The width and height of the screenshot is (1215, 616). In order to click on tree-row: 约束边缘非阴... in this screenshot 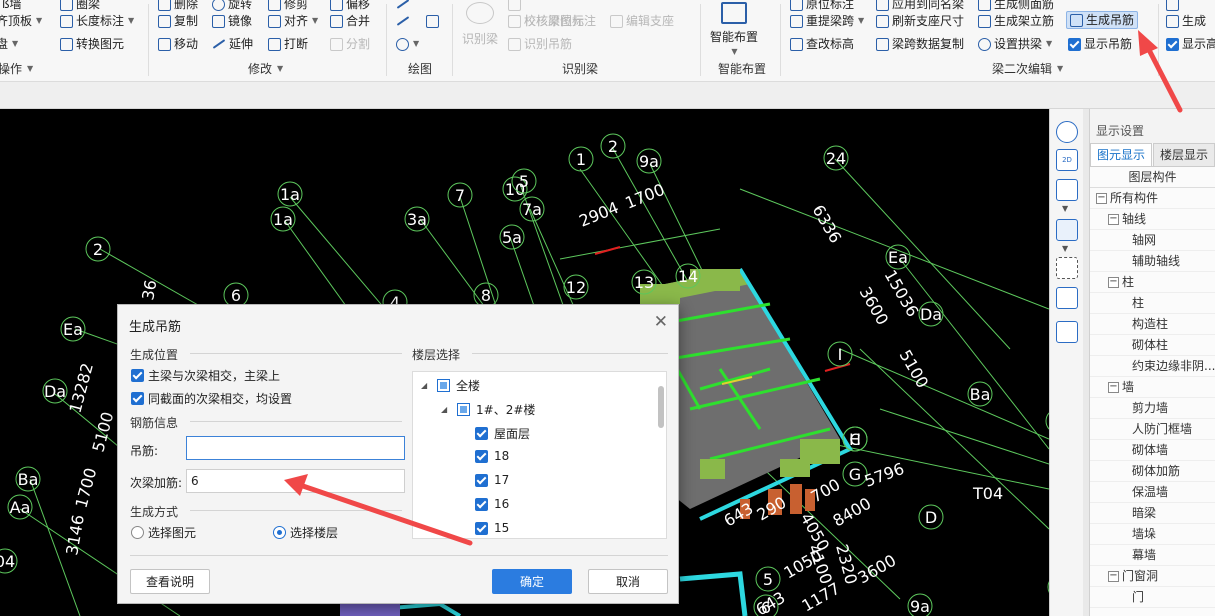, I will do `click(1152, 366)`.